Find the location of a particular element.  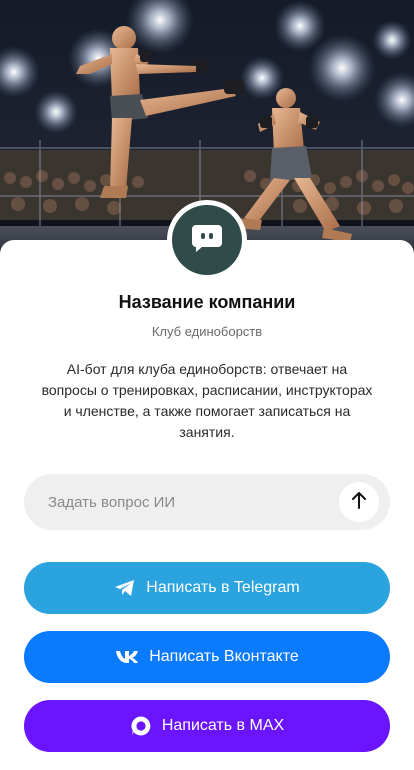

telegram-button: Написать в Telegram is located at coordinates (207, 588).